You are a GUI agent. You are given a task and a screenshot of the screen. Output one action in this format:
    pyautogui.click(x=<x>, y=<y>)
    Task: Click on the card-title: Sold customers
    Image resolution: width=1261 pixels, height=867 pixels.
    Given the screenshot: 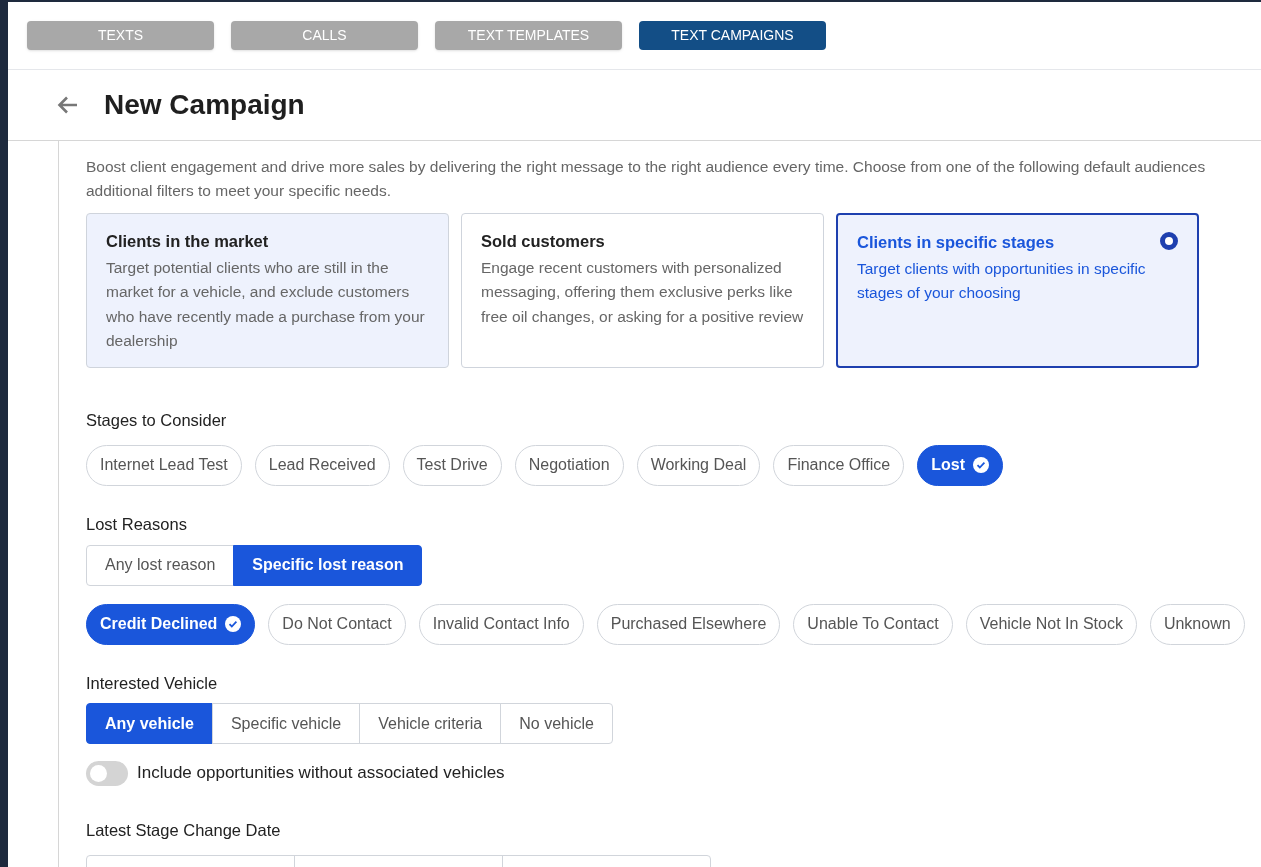 What is the action you would take?
    pyautogui.click(x=543, y=241)
    